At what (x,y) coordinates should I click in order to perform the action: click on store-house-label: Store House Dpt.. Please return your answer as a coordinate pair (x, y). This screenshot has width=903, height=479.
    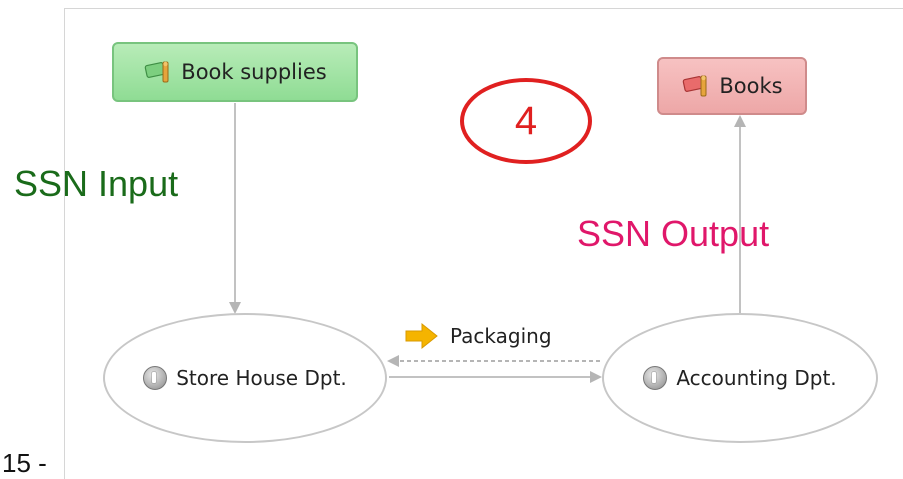
    Looking at the image, I should click on (261, 378).